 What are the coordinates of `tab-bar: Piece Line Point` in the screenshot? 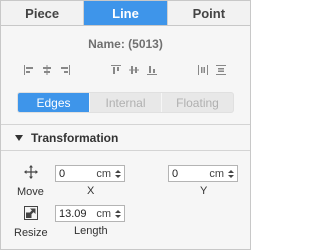 It's located at (125, 13).